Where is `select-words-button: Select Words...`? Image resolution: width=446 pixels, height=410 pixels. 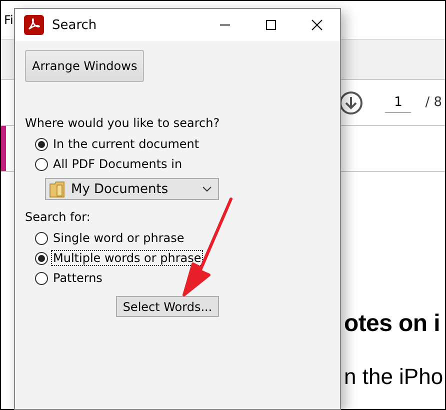
select-words-button: Select Words... is located at coordinates (167, 306).